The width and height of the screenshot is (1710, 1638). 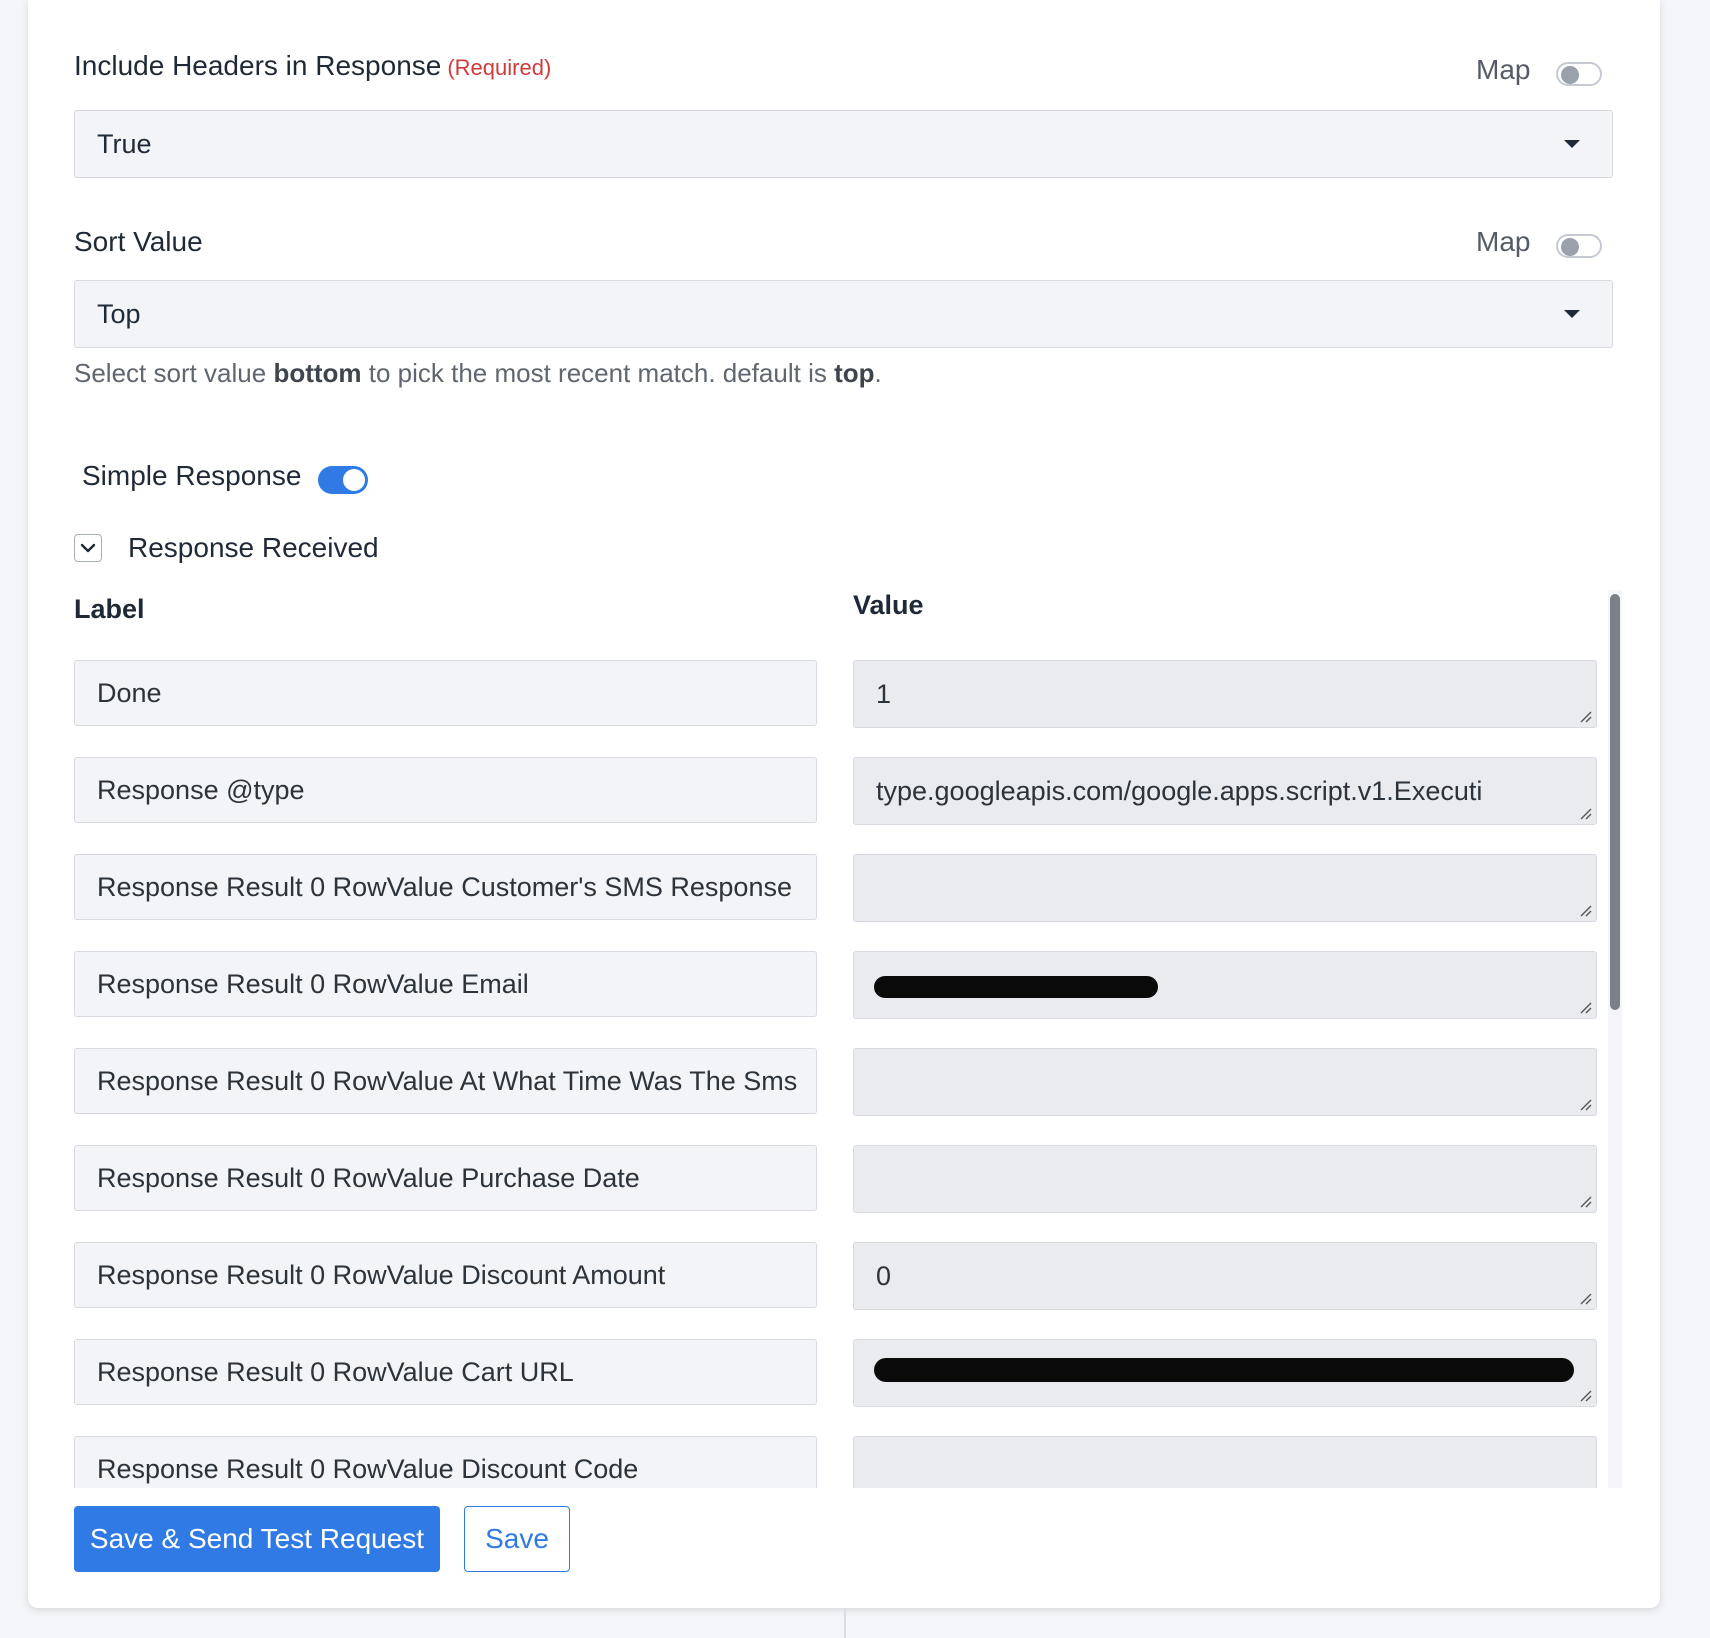 What do you see at coordinates (119, 314) in the screenshot?
I see `sort-value-selected: Top` at bounding box center [119, 314].